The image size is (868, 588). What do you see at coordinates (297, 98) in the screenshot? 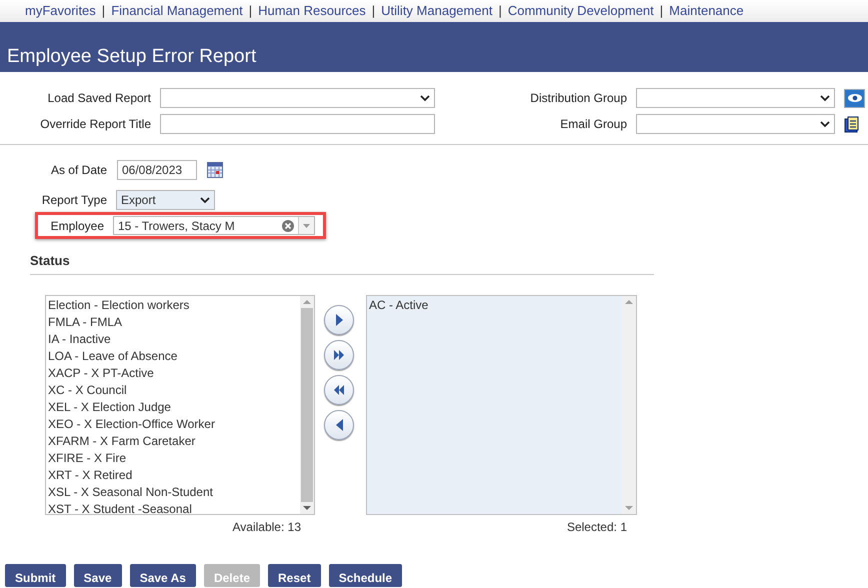
I see `saved-report-select` at bounding box center [297, 98].